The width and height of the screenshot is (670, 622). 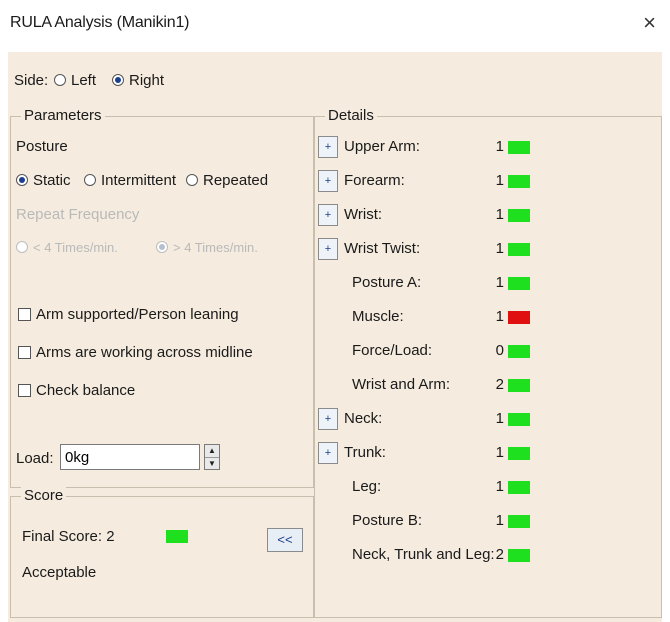 I want to click on posture-repeated-radio: Repeated, so click(x=227, y=180).